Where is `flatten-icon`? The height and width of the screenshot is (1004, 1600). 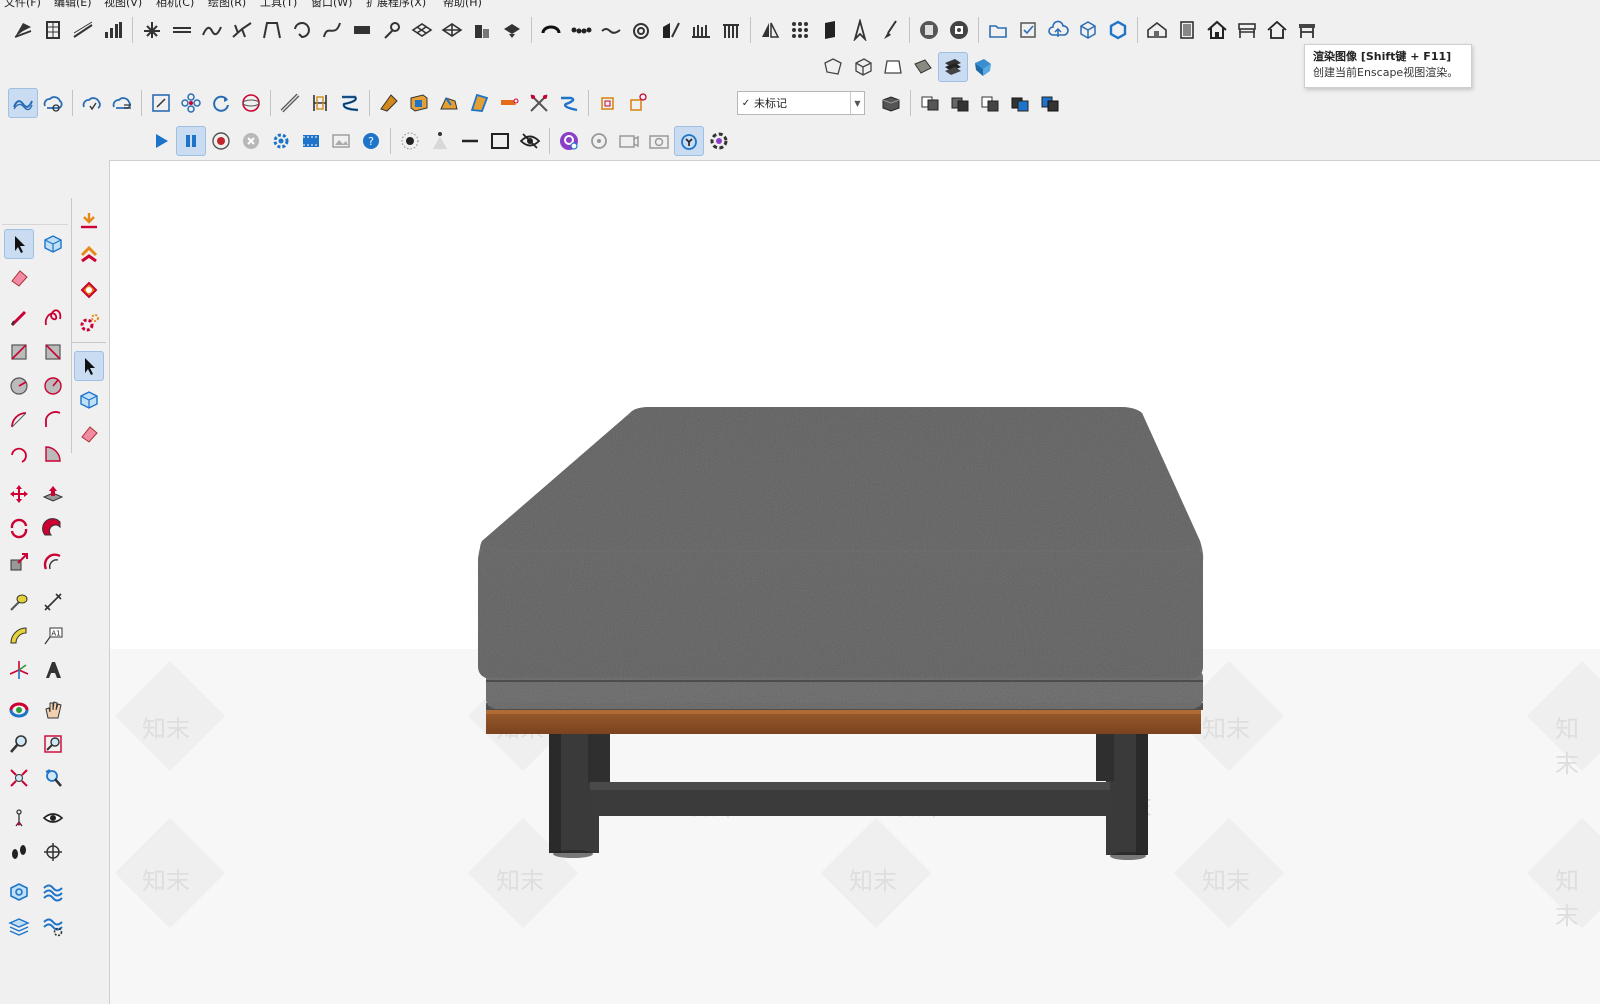
flatten-icon is located at coordinates (362, 30).